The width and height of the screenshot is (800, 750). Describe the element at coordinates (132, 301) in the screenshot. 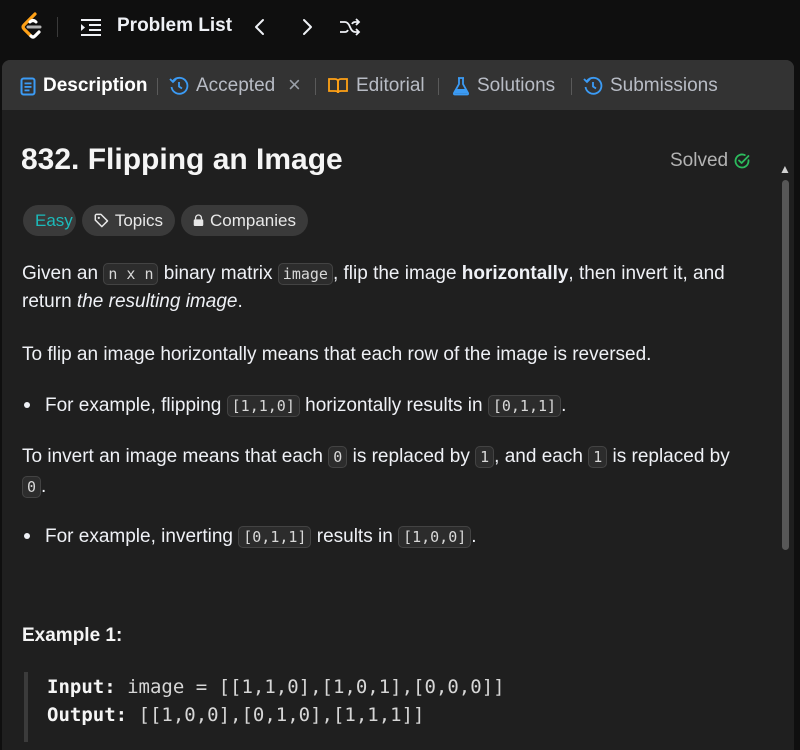

I see `description-paragraph-1-line-2: return the resulting image.` at that location.